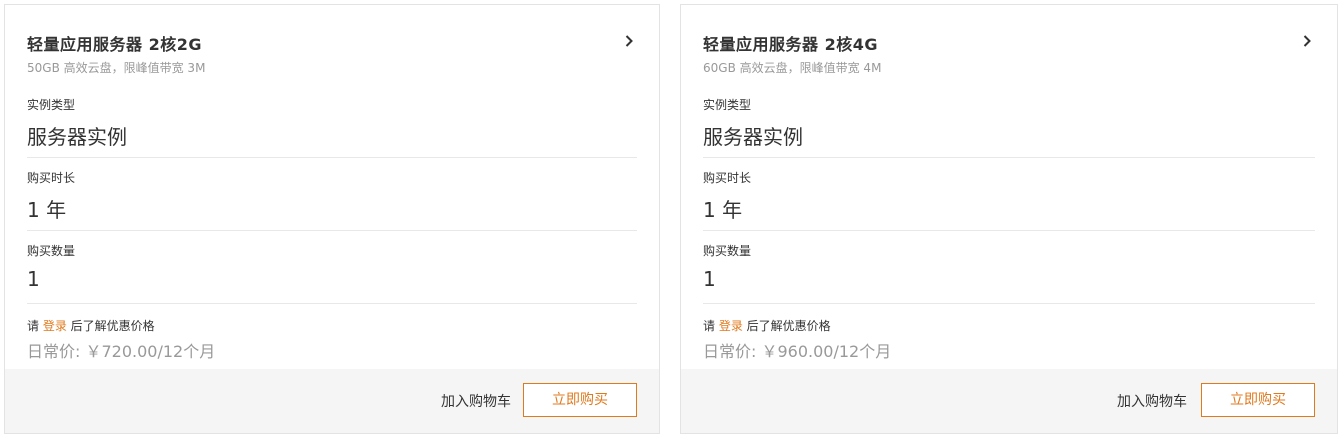  I want to click on product-title: 轻量应用服务器 2核2G, so click(114, 44).